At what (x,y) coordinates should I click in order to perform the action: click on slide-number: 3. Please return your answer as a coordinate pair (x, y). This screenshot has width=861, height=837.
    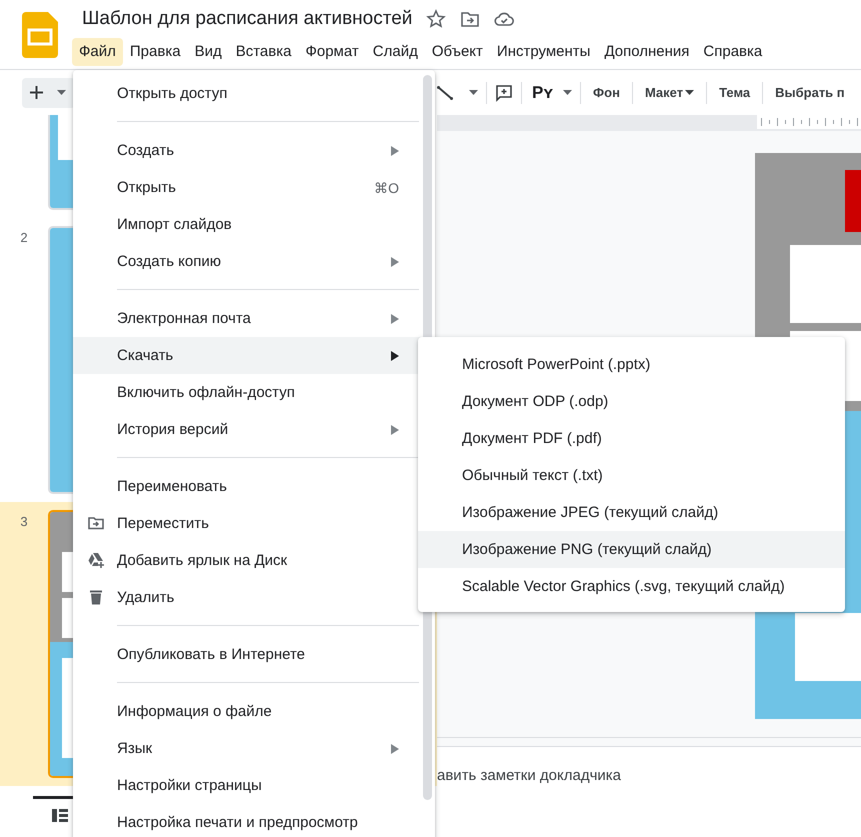
    Looking at the image, I should click on (24, 521).